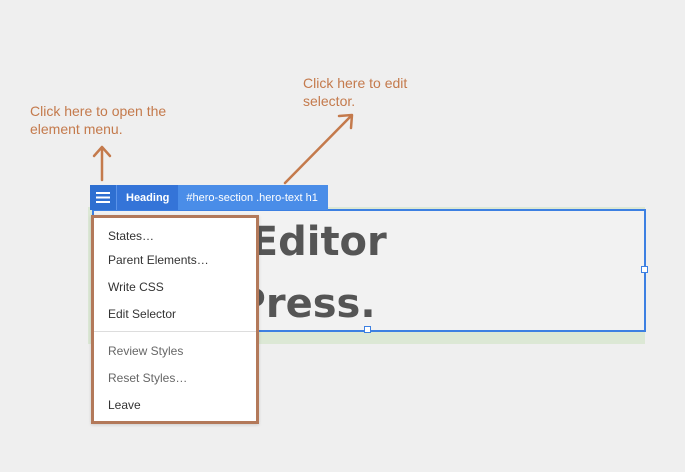  I want to click on hamburger-icon, so click(103, 197).